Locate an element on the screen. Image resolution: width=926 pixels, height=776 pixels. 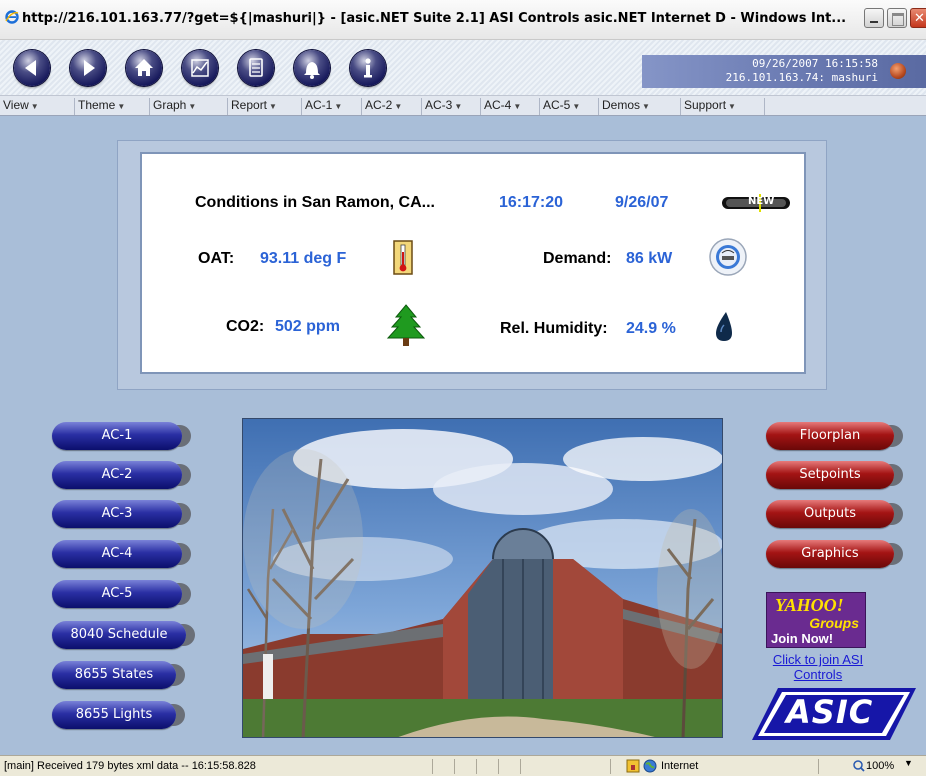
info-icon is located at coordinates (368, 68).